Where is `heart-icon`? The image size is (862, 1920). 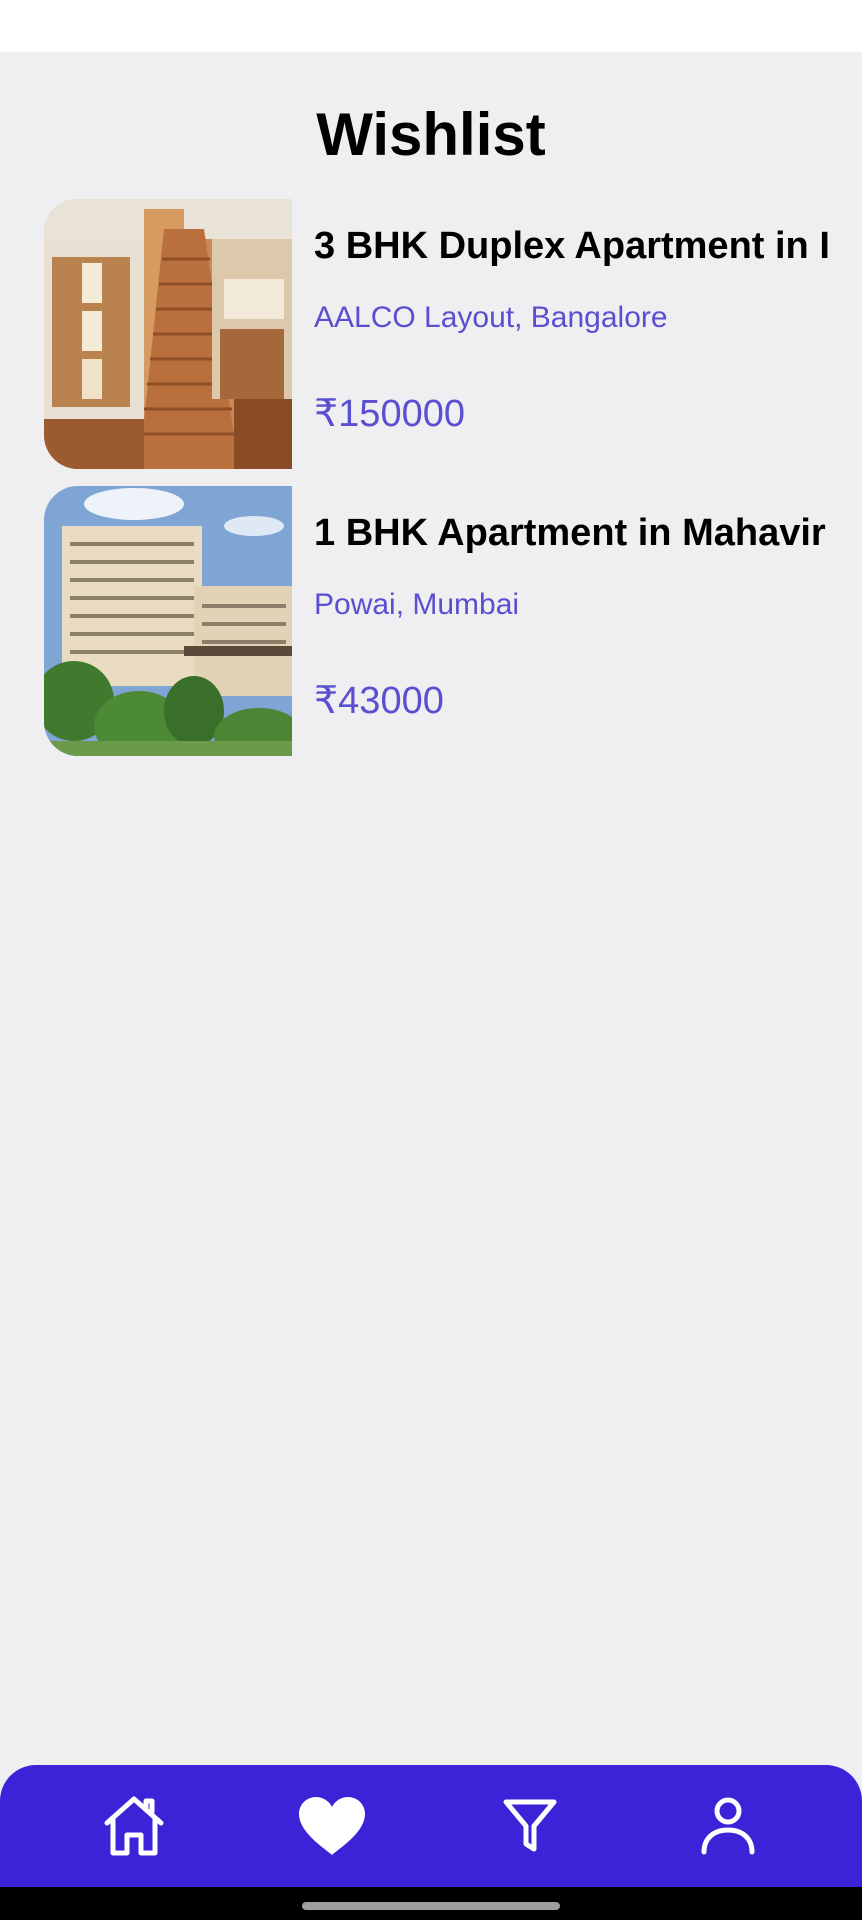
heart-icon is located at coordinates (332, 1828).